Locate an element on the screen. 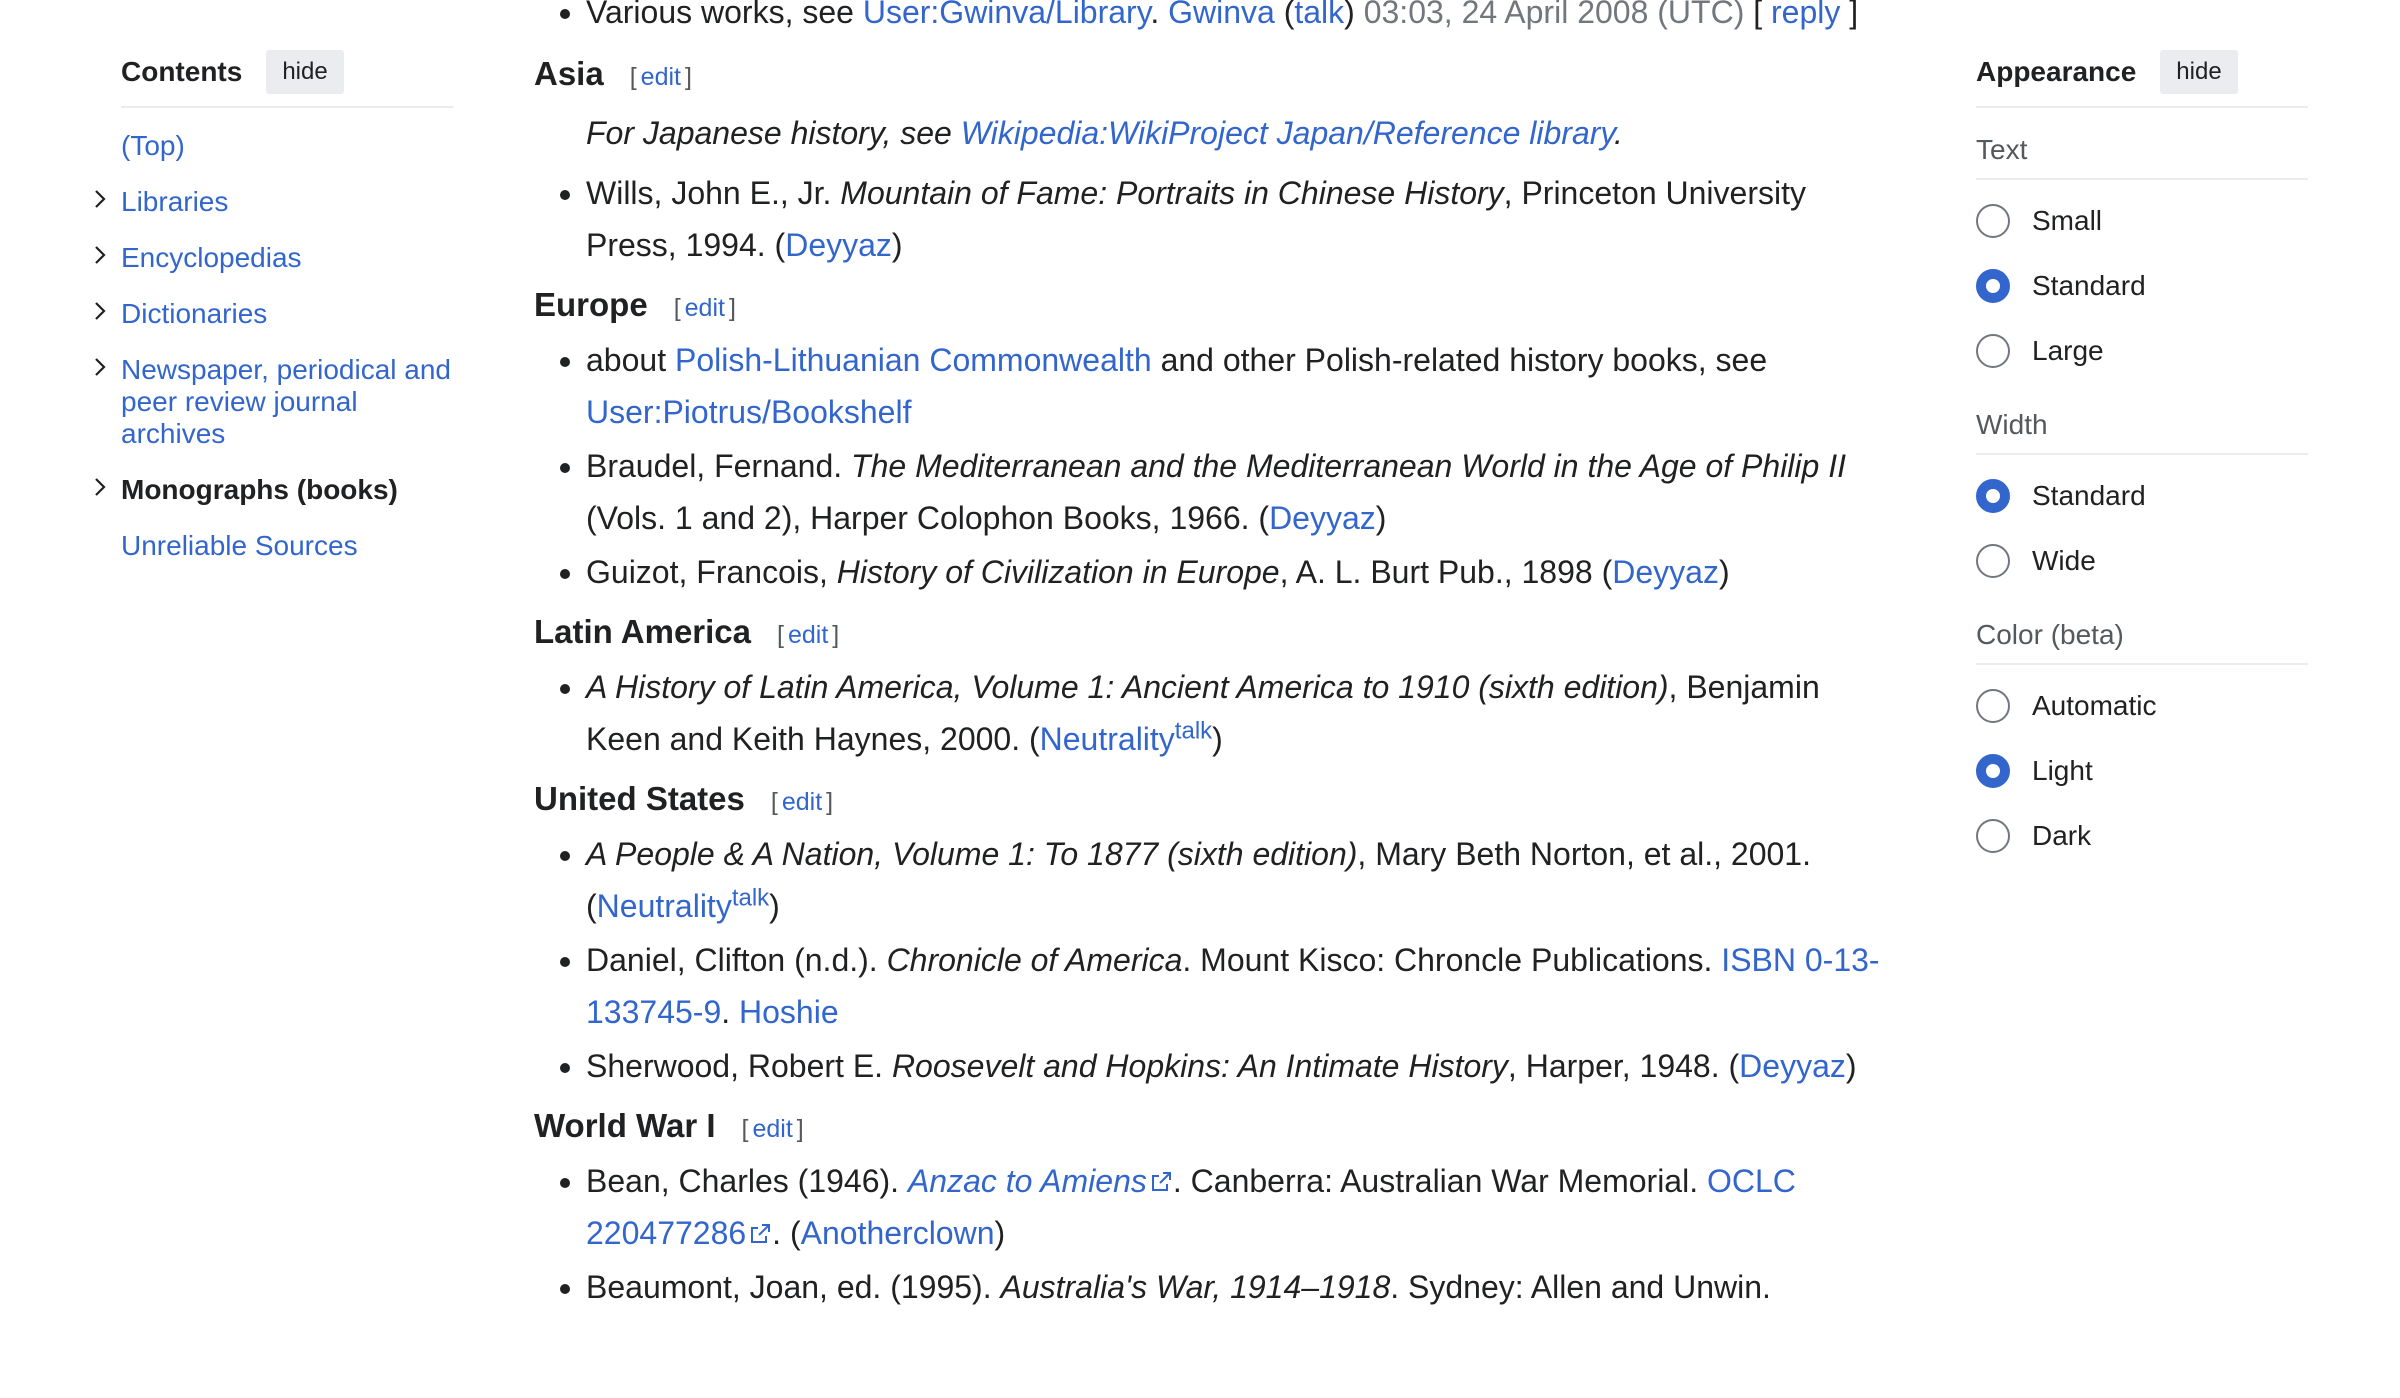 The height and width of the screenshot is (1398, 2400). toc-item: (Top) is located at coordinates (287, 146).